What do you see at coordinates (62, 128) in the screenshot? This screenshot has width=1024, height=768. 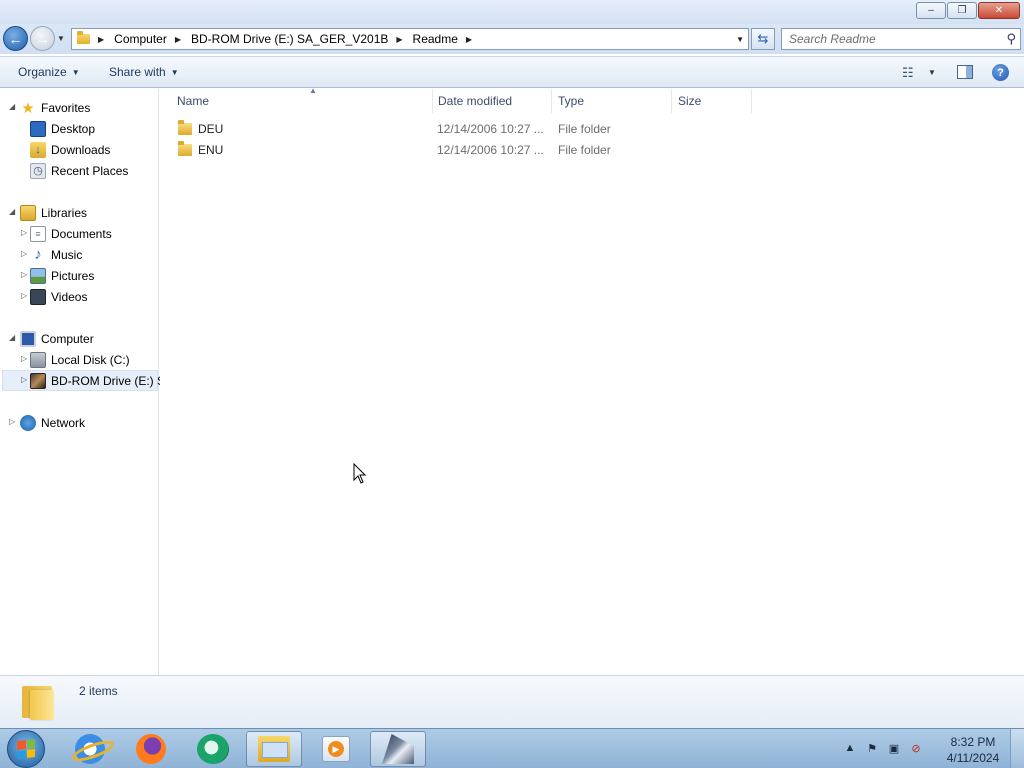 I see `nav-item-desktop: Desktop` at bounding box center [62, 128].